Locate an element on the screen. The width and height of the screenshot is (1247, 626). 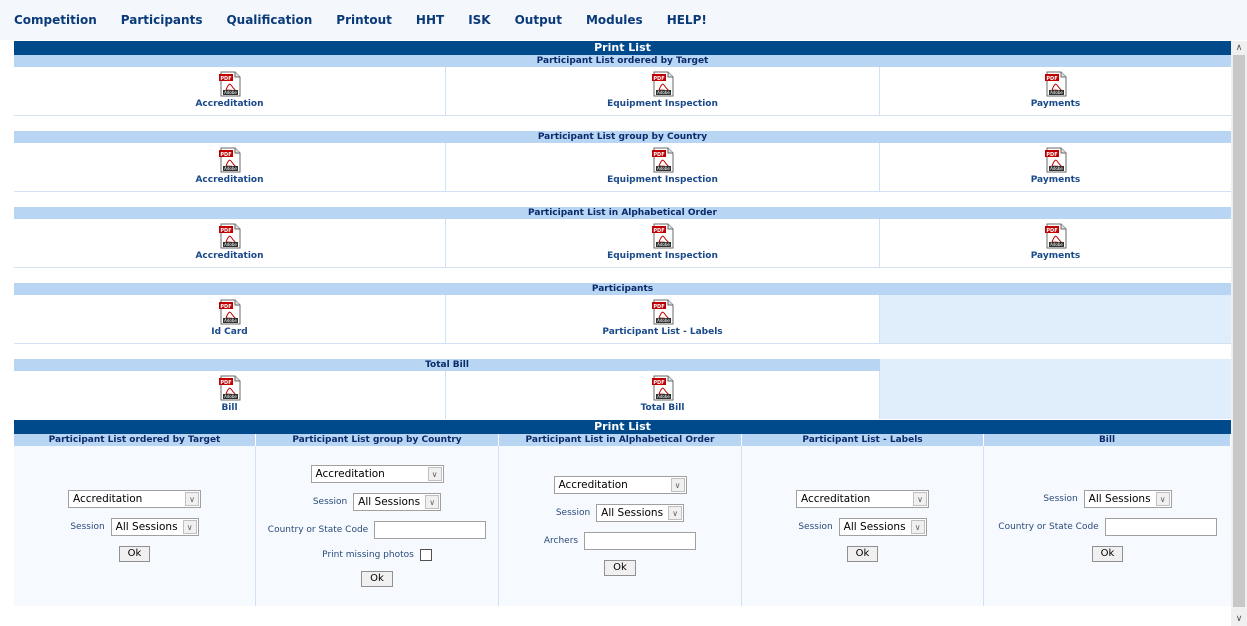
scrollbar-thumb is located at coordinates (1239, 331).